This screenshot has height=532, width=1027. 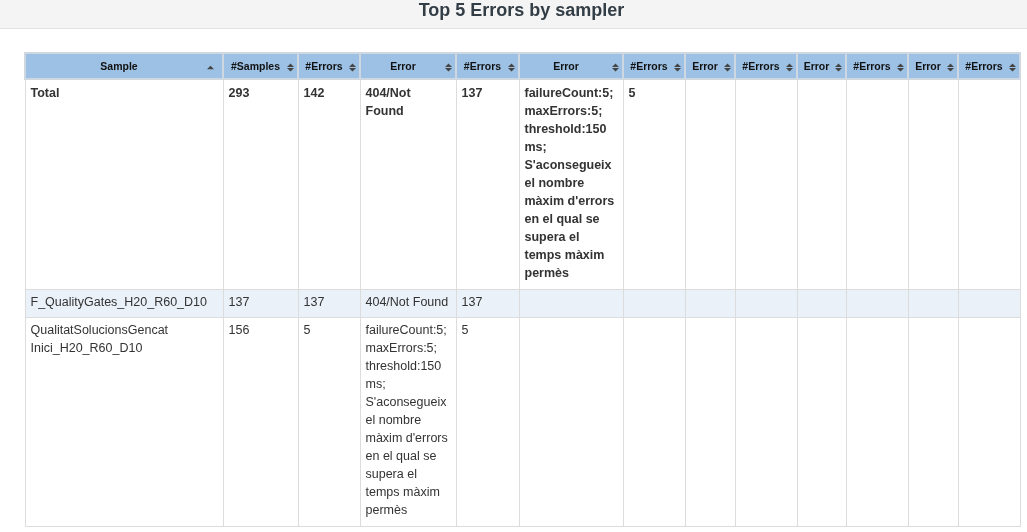 I want to click on page-title: Top 5 Errors by sampler, so click(x=521, y=10).